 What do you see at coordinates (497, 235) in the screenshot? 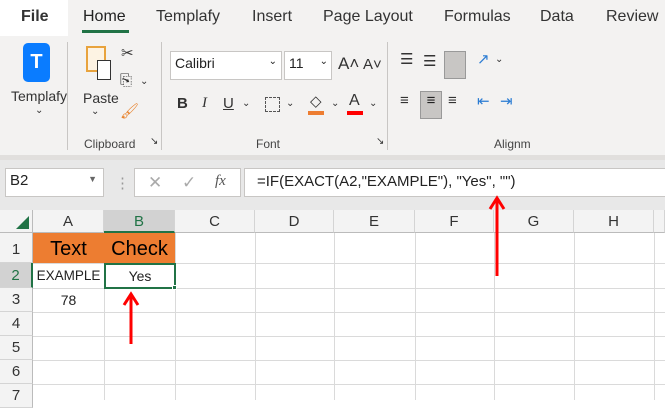
I see `arrow-to-formula` at bounding box center [497, 235].